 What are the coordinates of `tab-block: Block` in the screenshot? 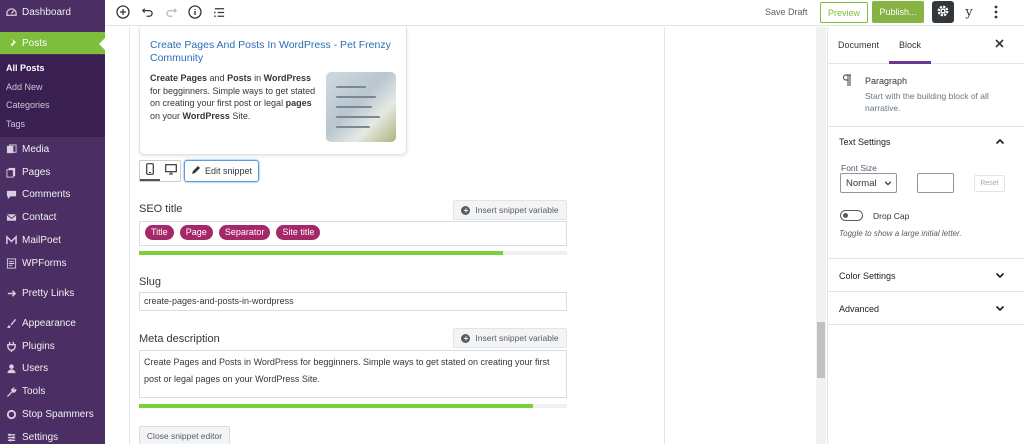 It's located at (910, 45).